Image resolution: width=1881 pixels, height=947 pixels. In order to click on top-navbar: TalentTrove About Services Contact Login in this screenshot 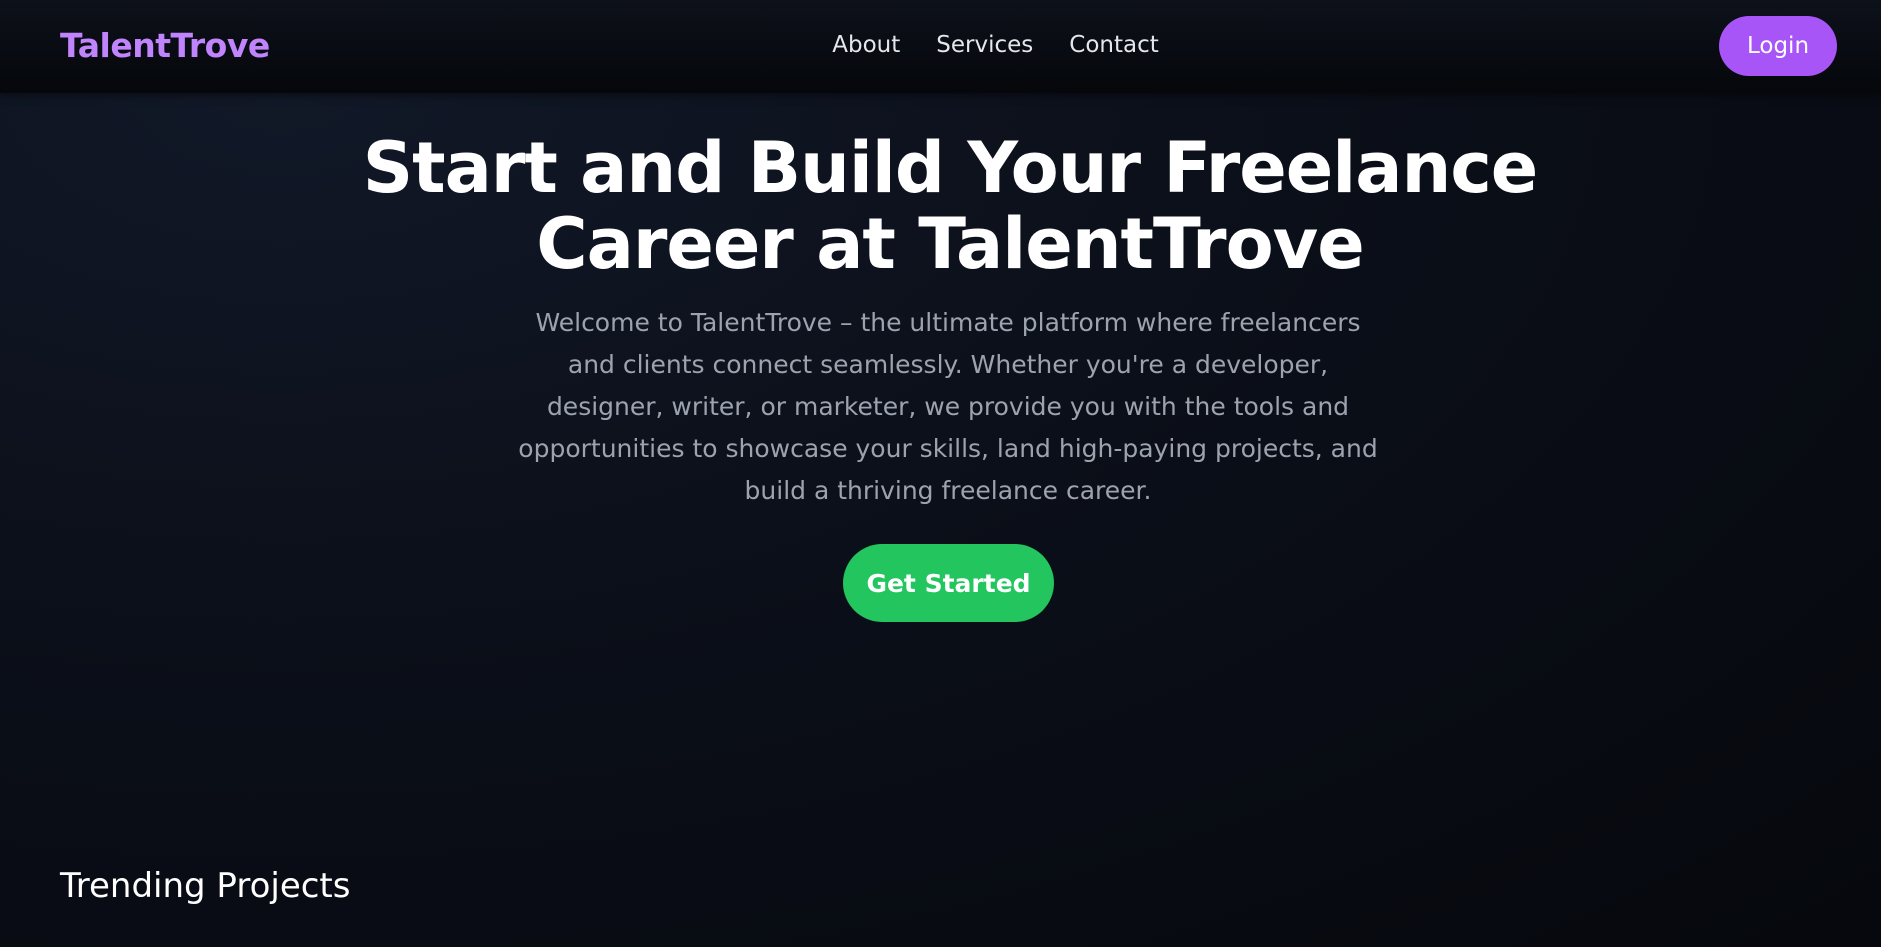, I will do `click(940, 46)`.